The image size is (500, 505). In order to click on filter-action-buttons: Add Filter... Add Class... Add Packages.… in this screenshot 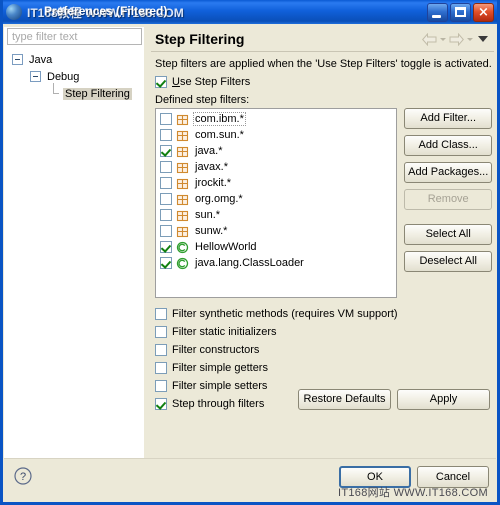, I will do `click(448, 193)`.